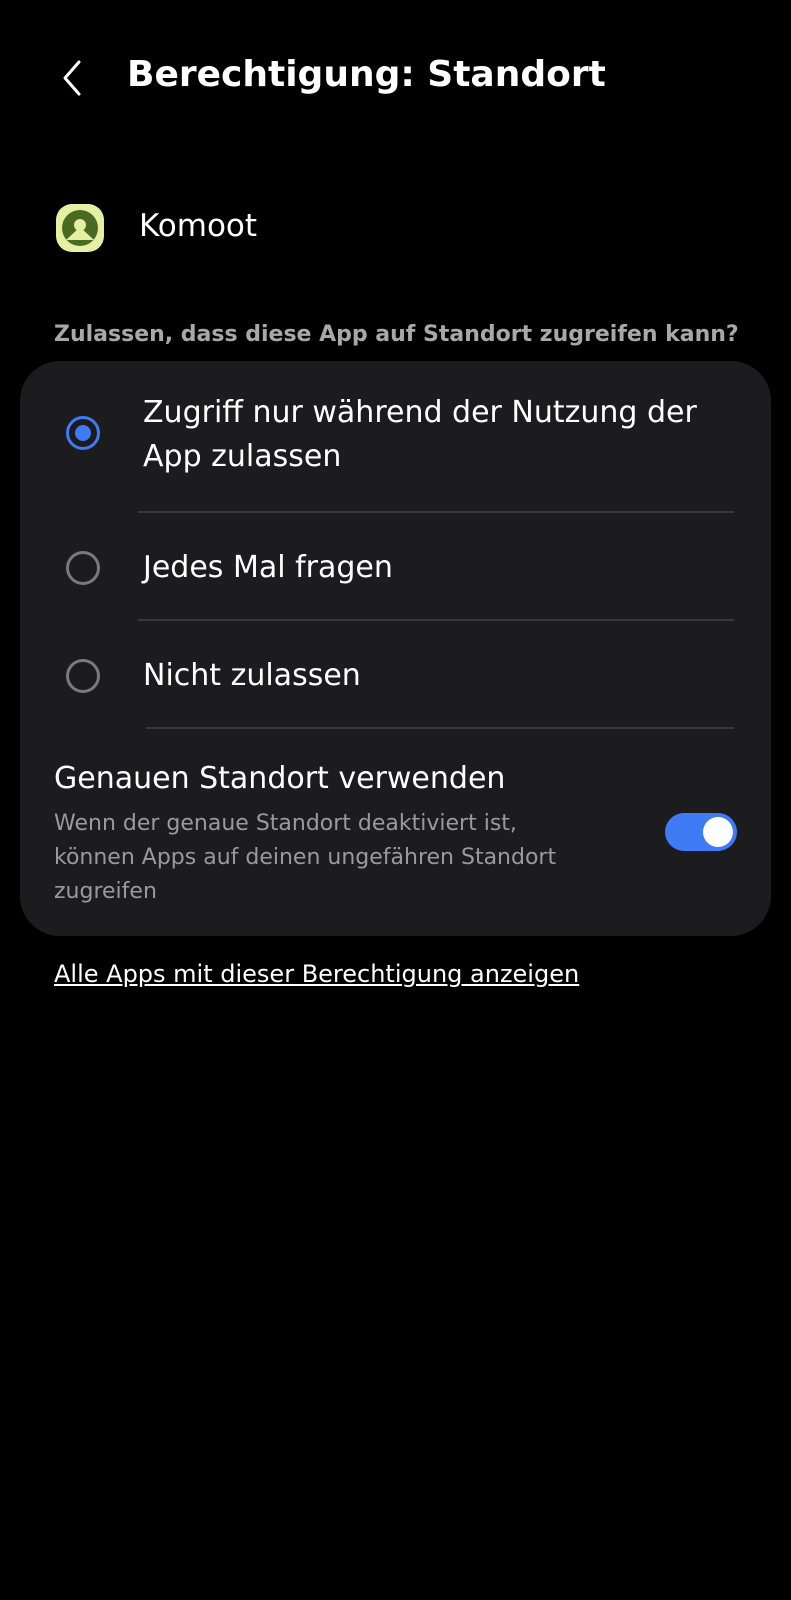 The height and width of the screenshot is (1600, 791). What do you see at coordinates (366, 74) in the screenshot?
I see `page-title: Berechtigung: Standort` at bounding box center [366, 74].